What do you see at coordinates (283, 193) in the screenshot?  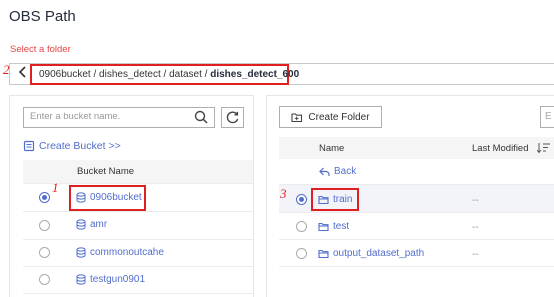 I see `annotation-number-3: 3` at bounding box center [283, 193].